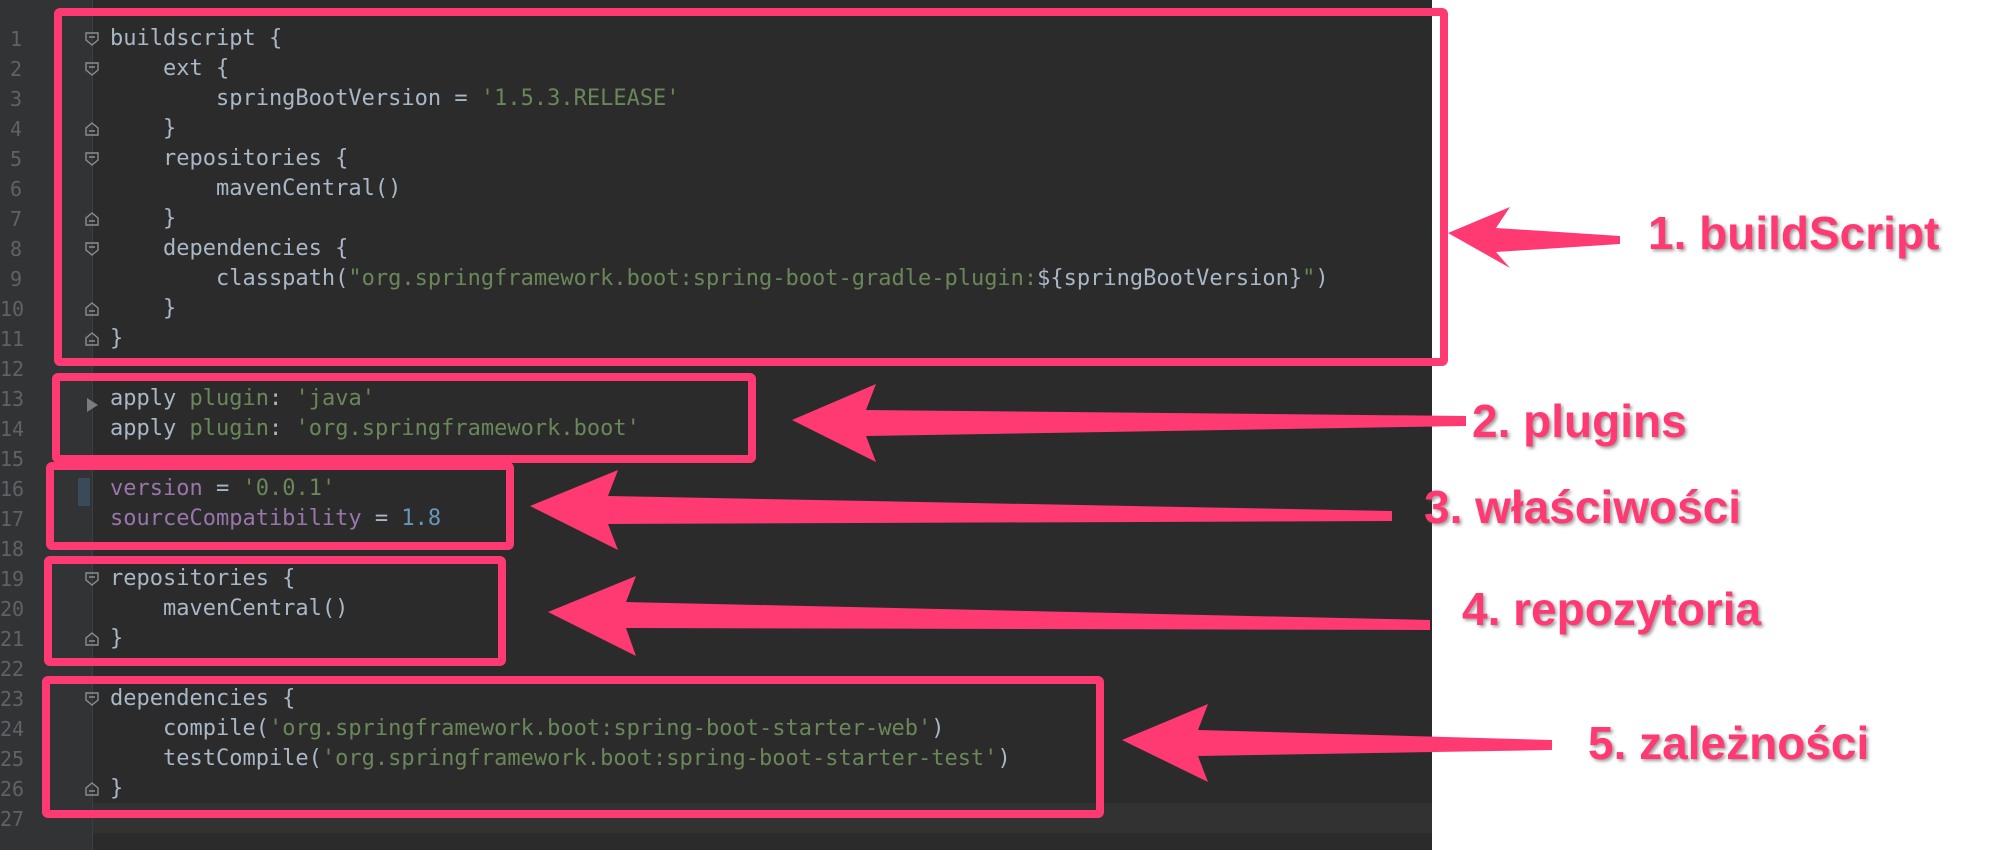 This screenshot has height=850, width=2012. What do you see at coordinates (1612, 609) in the screenshot?
I see `annotation-label-repositories: 4. repozytoria` at bounding box center [1612, 609].